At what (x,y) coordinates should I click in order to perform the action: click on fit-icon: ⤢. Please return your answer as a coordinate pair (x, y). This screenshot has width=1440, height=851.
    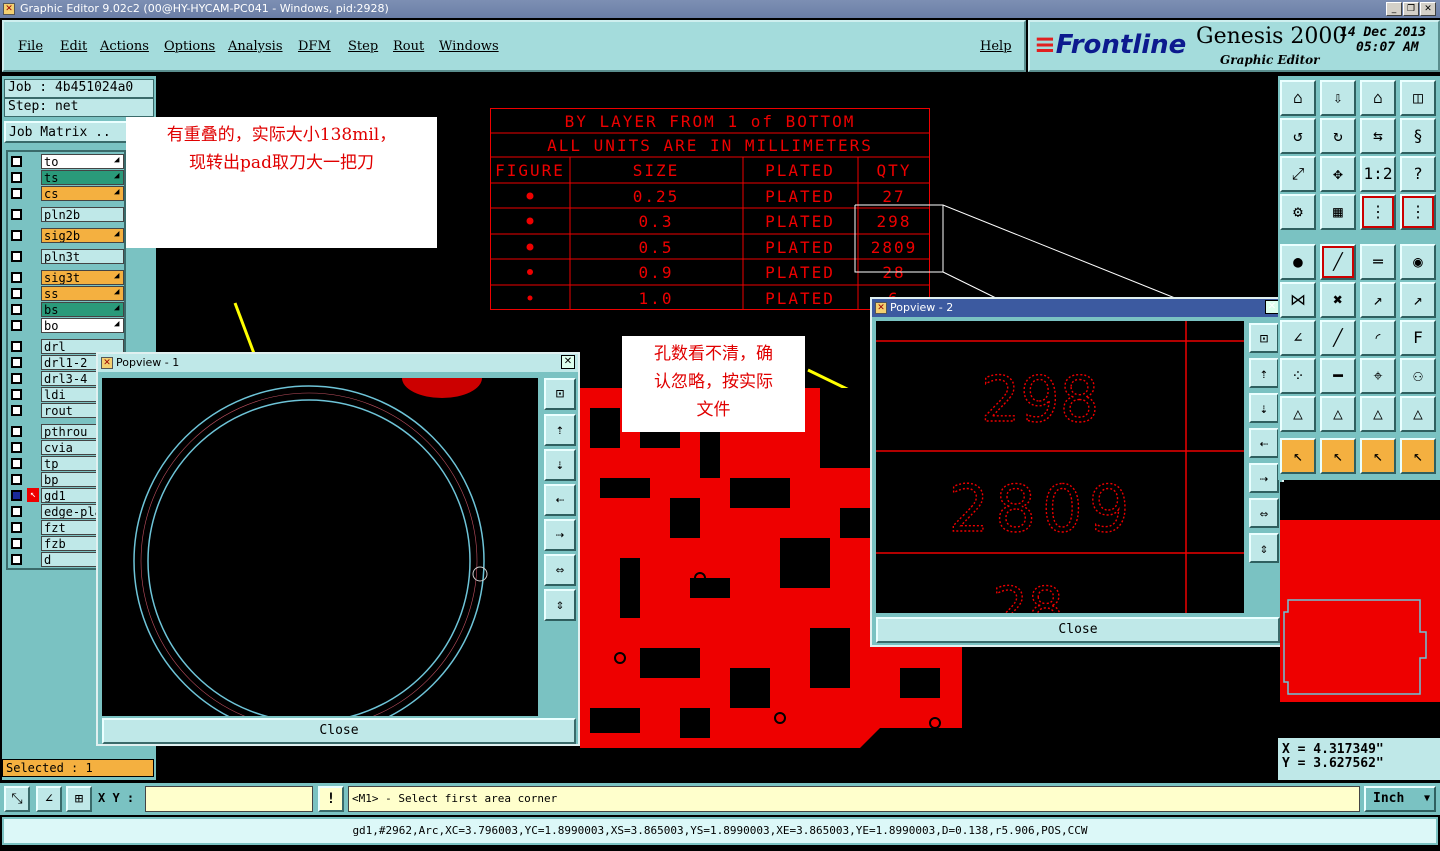
    Looking at the image, I should click on (1298, 174).